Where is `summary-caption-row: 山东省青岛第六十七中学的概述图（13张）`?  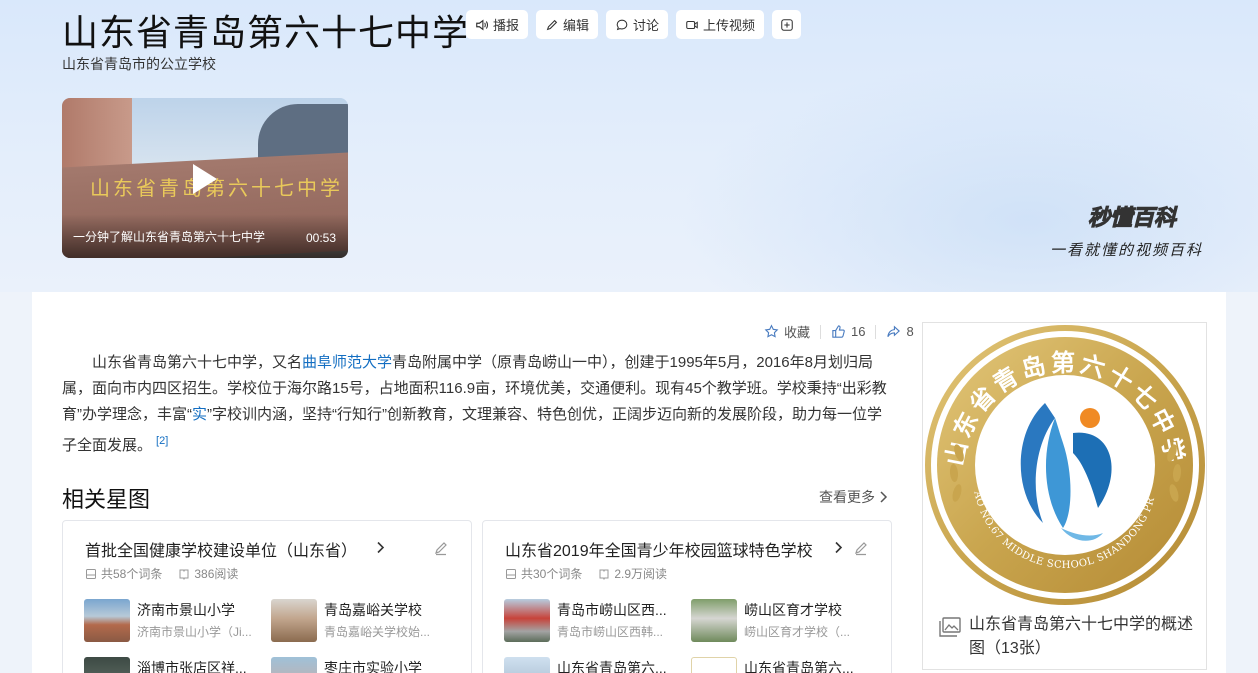 summary-caption-row: 山东省青岛第六十七中学的概述图（13张） is located at coordinates (1069, 637).